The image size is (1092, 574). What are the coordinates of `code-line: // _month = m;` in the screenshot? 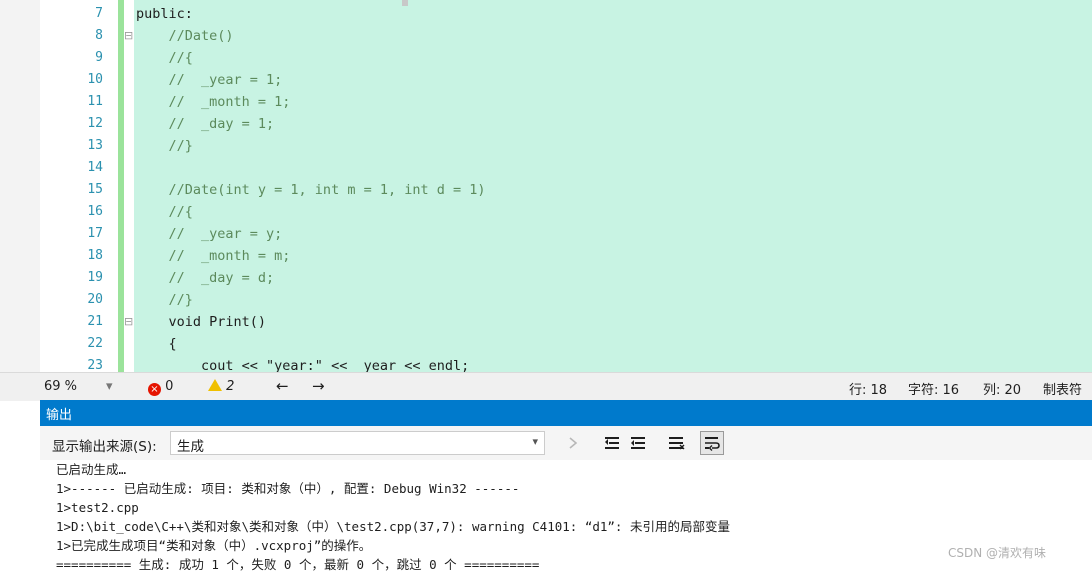 It's located at (213, 256).